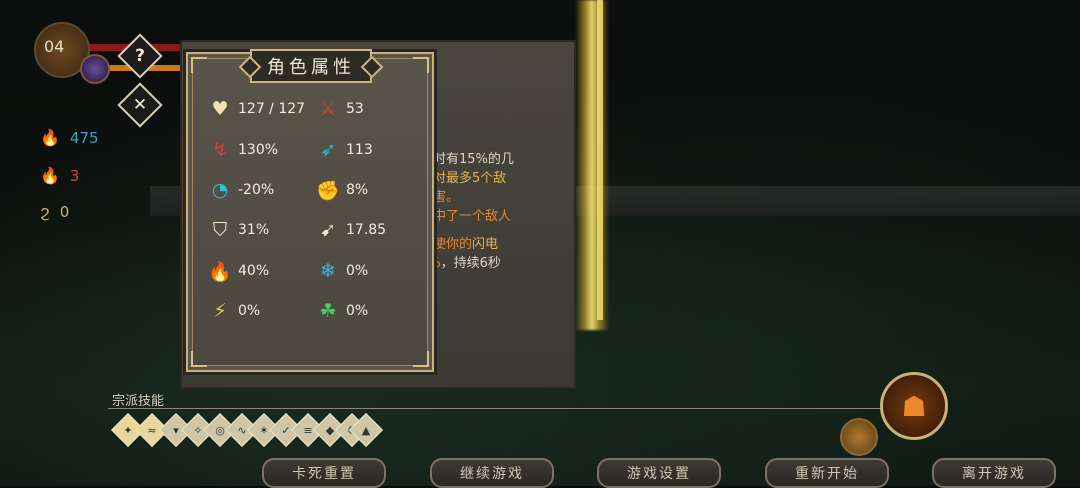  Describe the element at coordinates (220, 109) in the screenshot. I see `heart-icon: ♥` at that location.